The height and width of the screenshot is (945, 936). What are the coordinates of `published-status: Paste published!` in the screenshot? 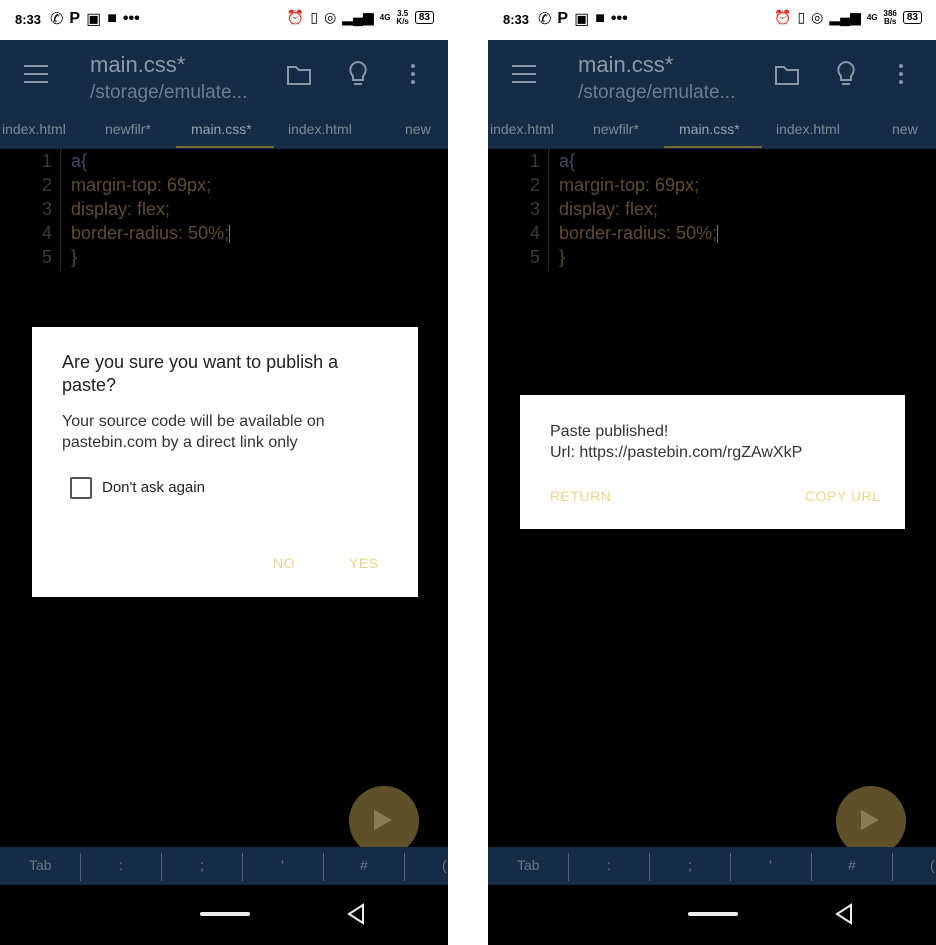 It's located at (609, 431).